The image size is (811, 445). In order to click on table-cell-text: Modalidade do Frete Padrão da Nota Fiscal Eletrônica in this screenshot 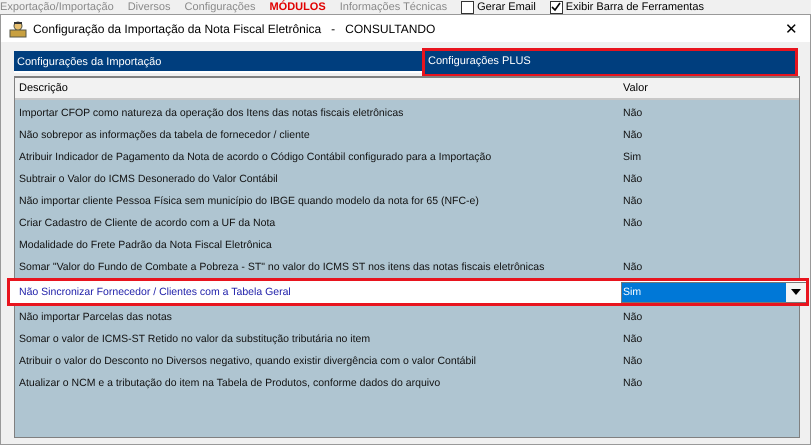, I will do `click(145, 245)`.